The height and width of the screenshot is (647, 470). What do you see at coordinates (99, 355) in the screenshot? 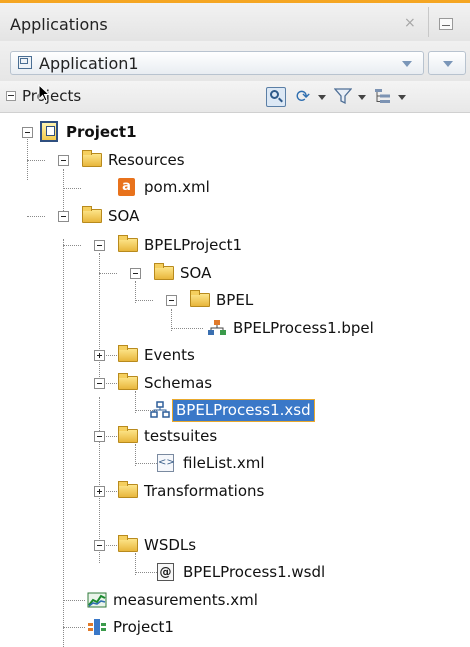
I see `expand-toggle-events` at bounding box center [99, 355].